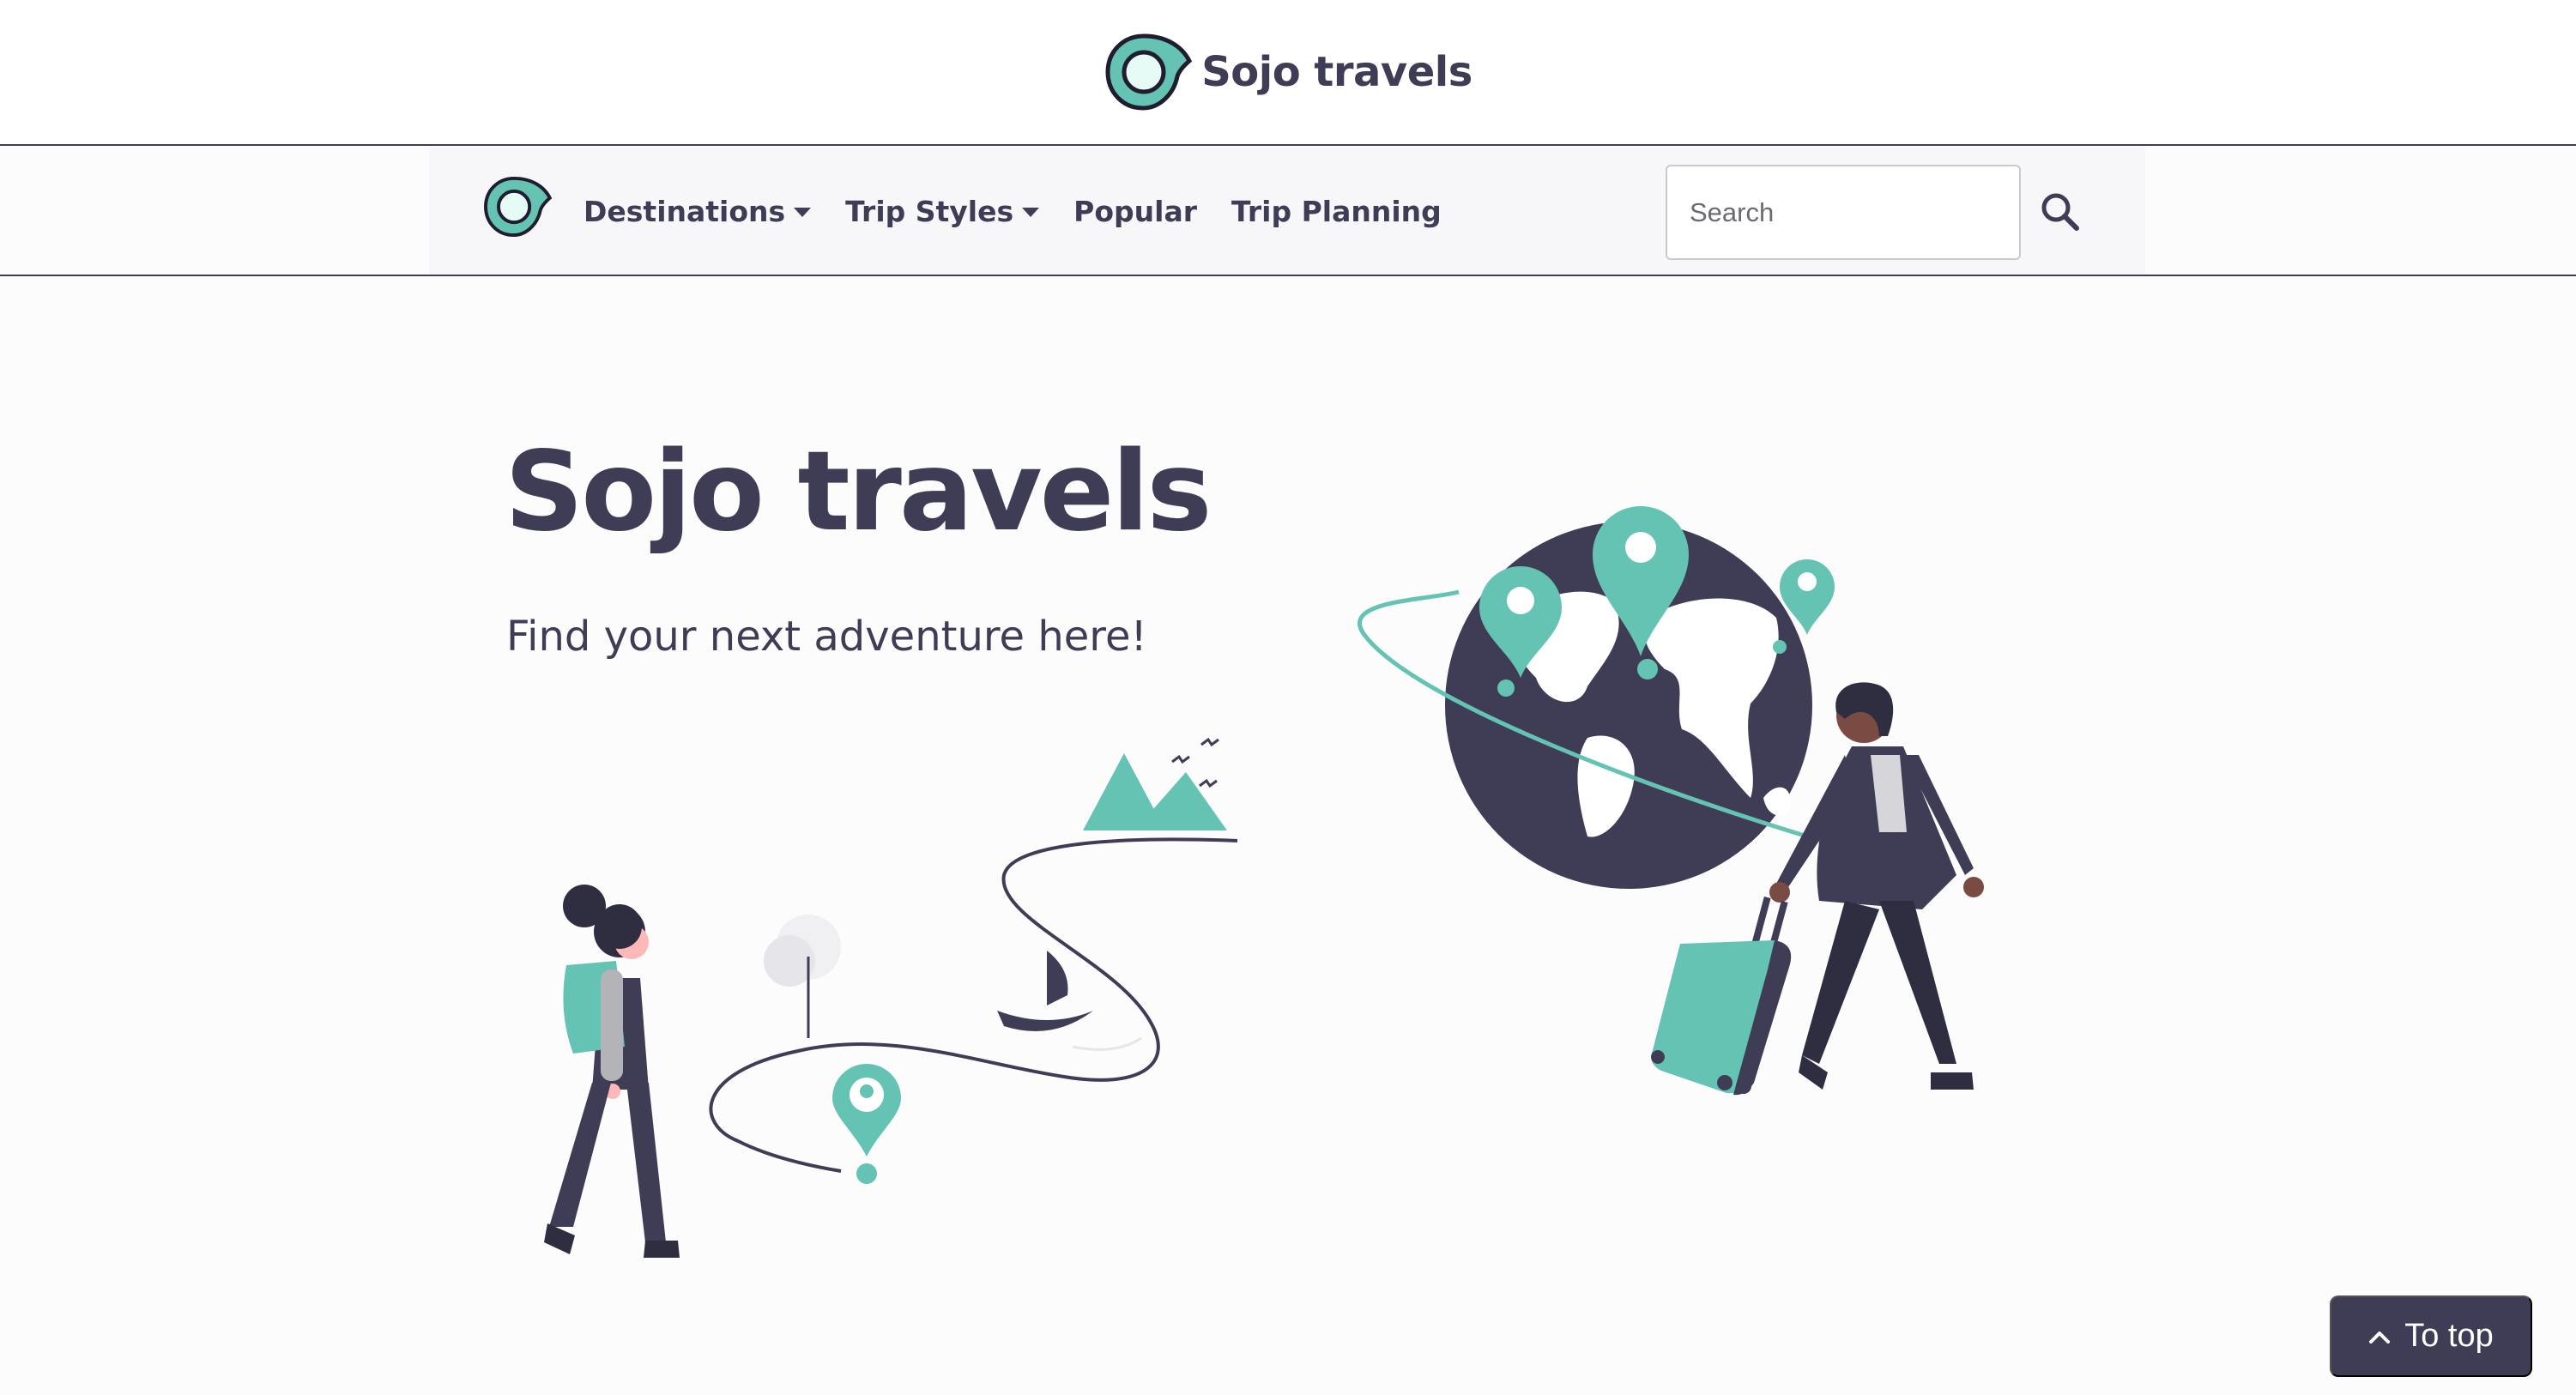  I want to click on nav-item-label: Popular, so click(1135, 211).